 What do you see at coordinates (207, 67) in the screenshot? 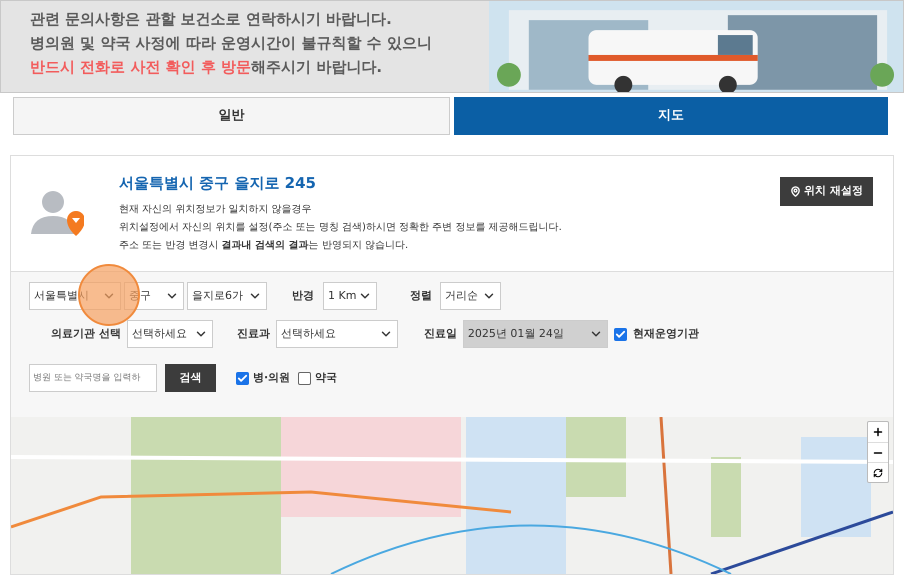
I see `notice-text: 반드시 전화로 사전 확인 후 방문해주시기 바랍니다.` at bounding box center [207, 67].